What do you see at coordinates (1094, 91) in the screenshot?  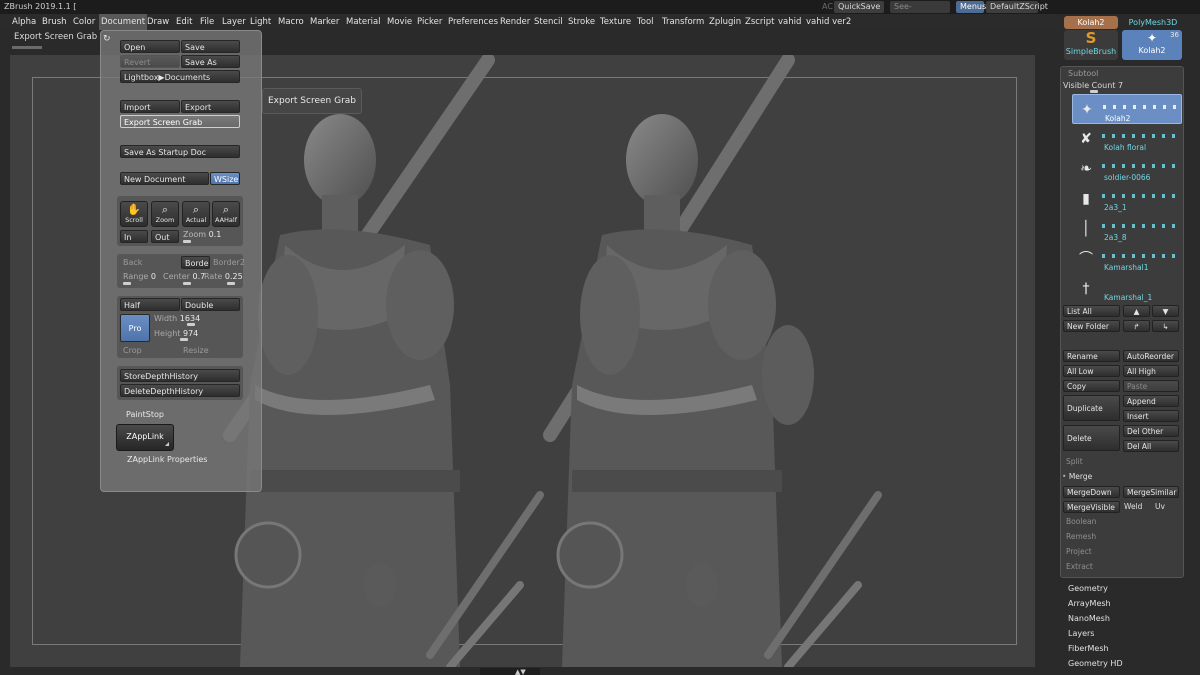 I see `visible-count-handle` at bounding box center [1094, 91].